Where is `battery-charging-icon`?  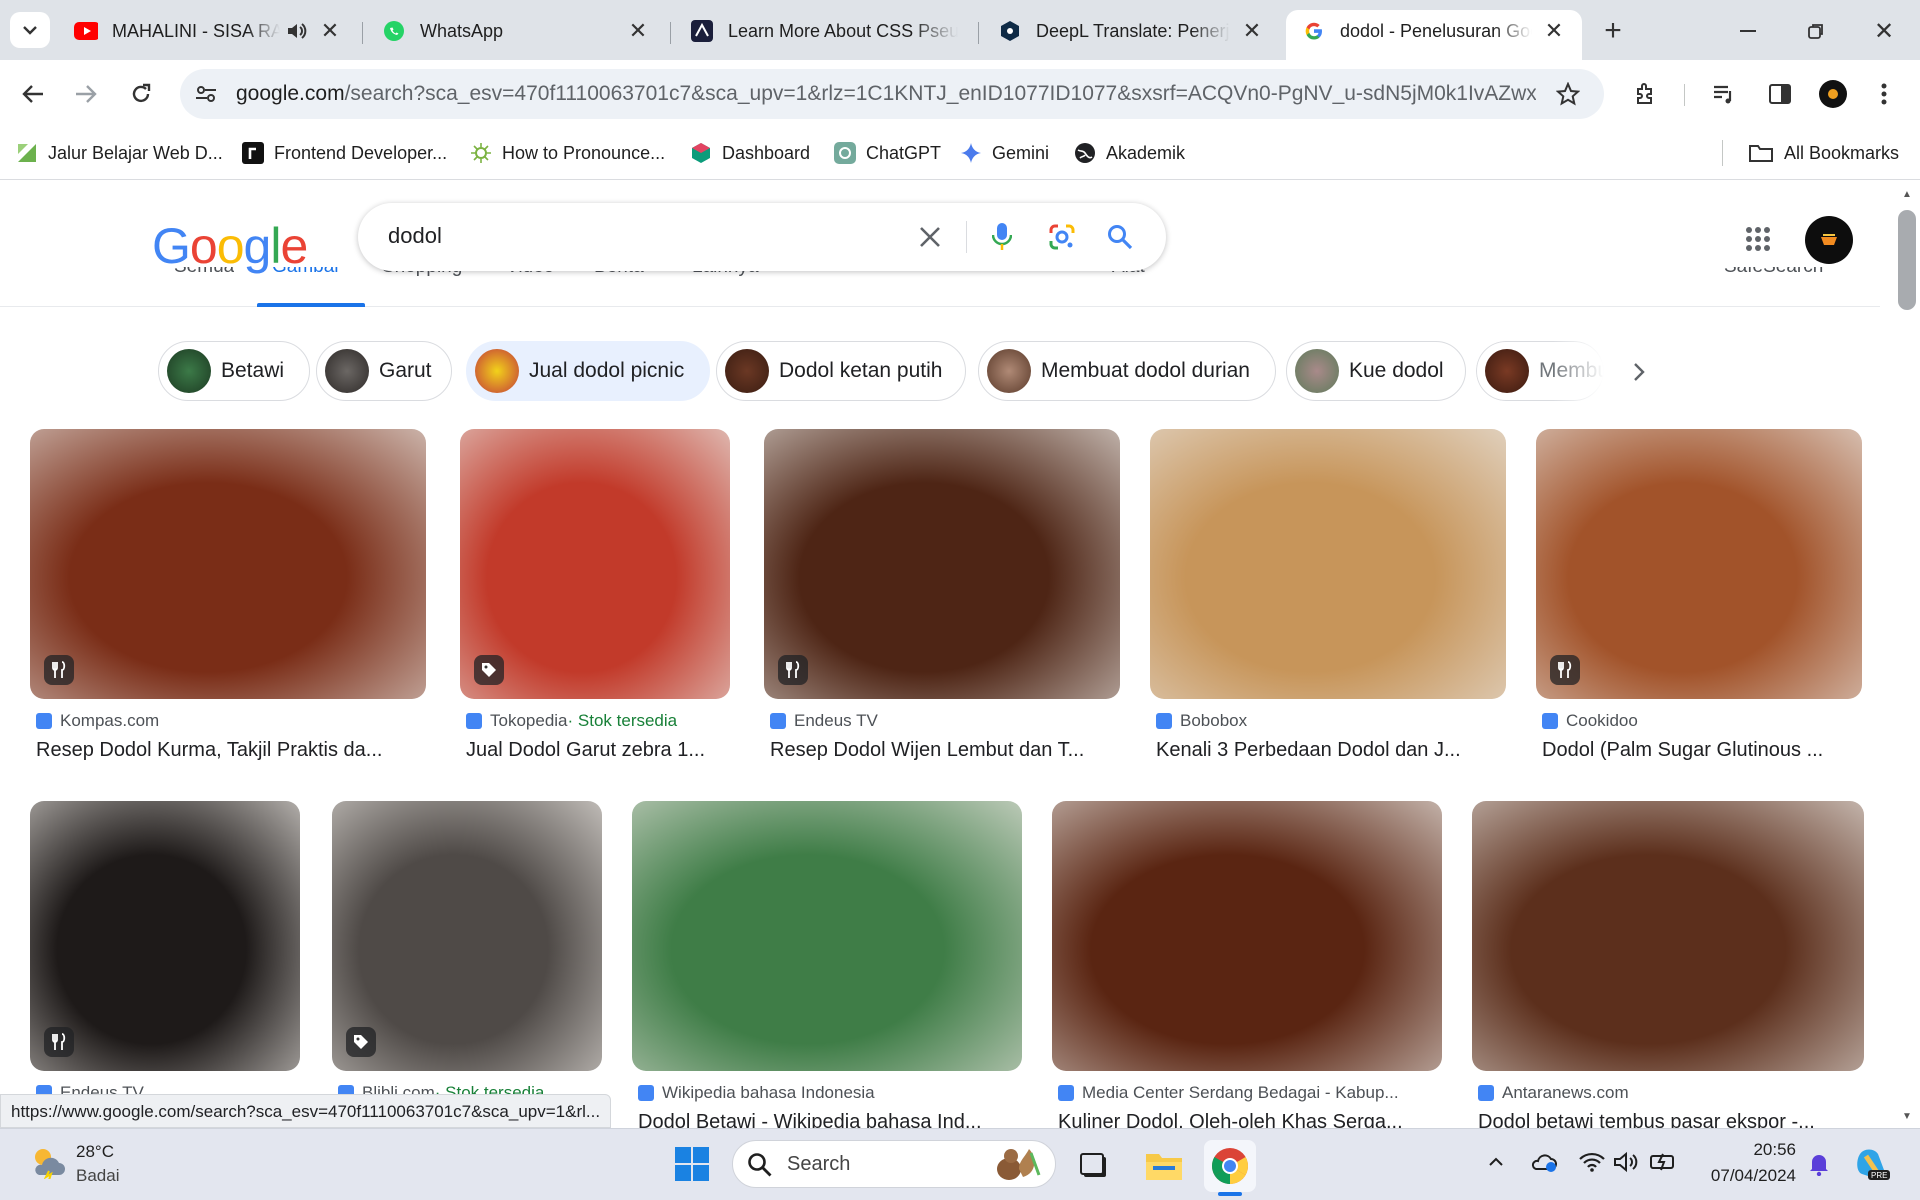 battery-charging-icon is located at coordinates (1664, 1162).